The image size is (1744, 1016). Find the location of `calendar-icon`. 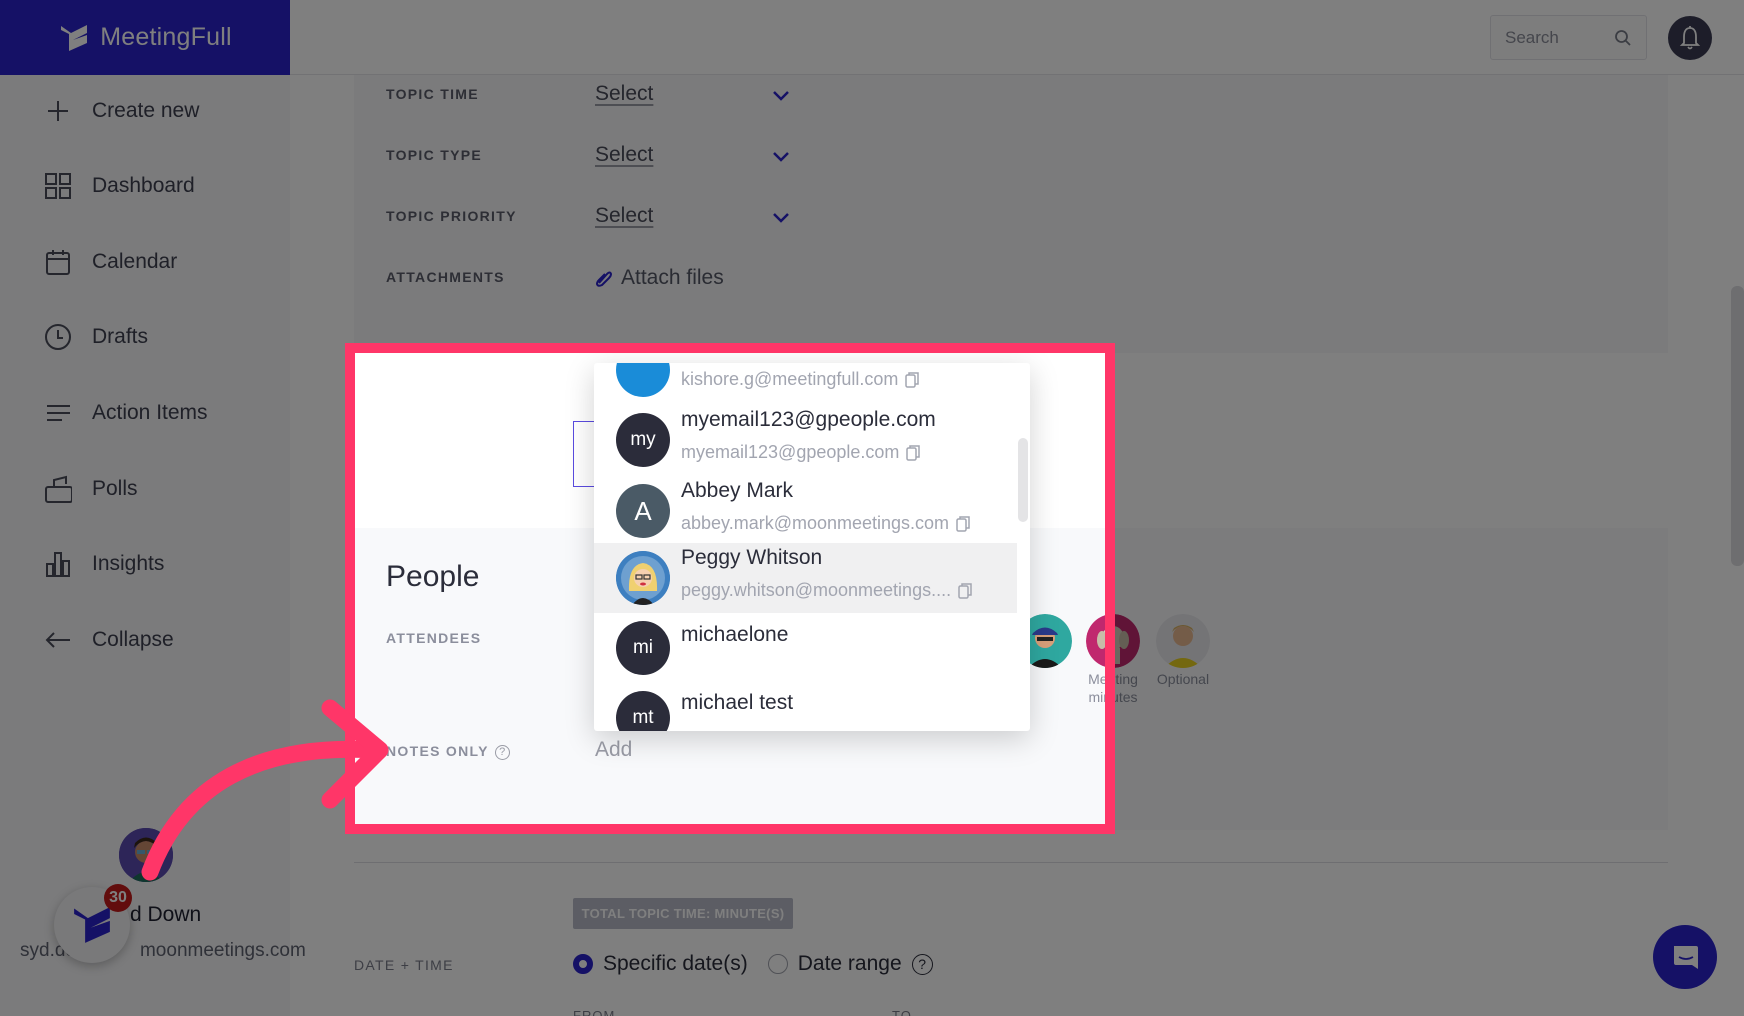

calendar-icon is located at coordinates (58, 262).